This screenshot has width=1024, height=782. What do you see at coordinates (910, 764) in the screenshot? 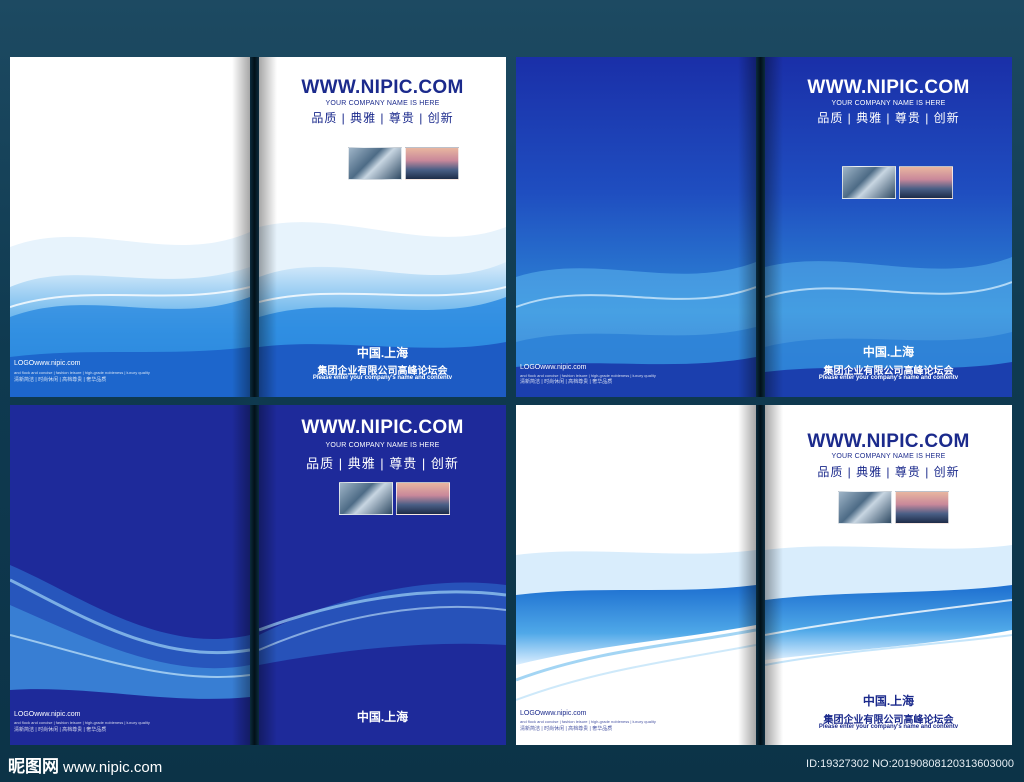
I see `image-id: ID:19327302 NO:20190808120313603000` at bounding box center [910, 764].